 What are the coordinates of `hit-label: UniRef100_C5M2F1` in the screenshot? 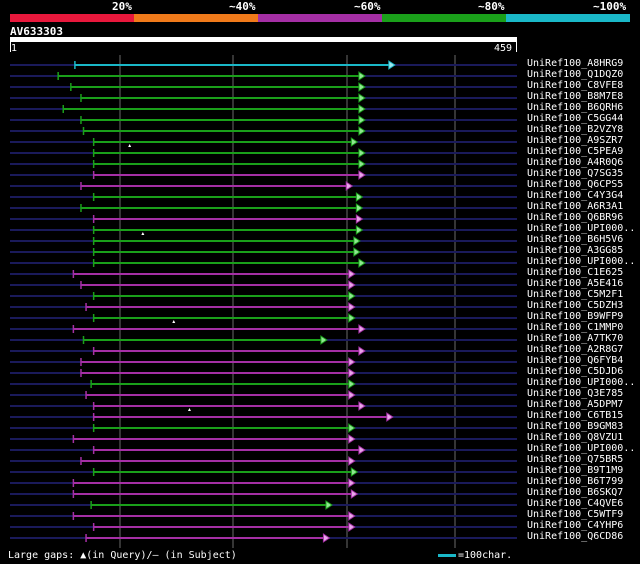 It's located at (575, 295).